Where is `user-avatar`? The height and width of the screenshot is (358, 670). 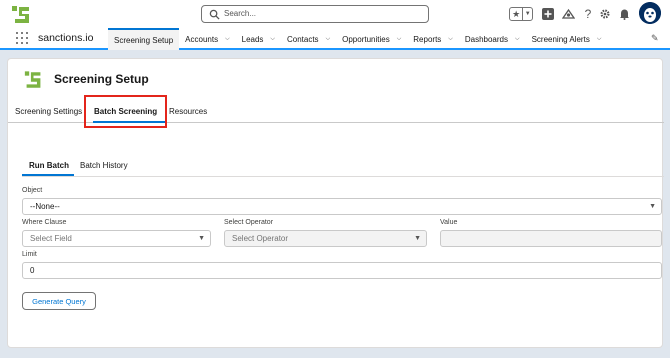 user-avatar is located at coordinates (650, 13).